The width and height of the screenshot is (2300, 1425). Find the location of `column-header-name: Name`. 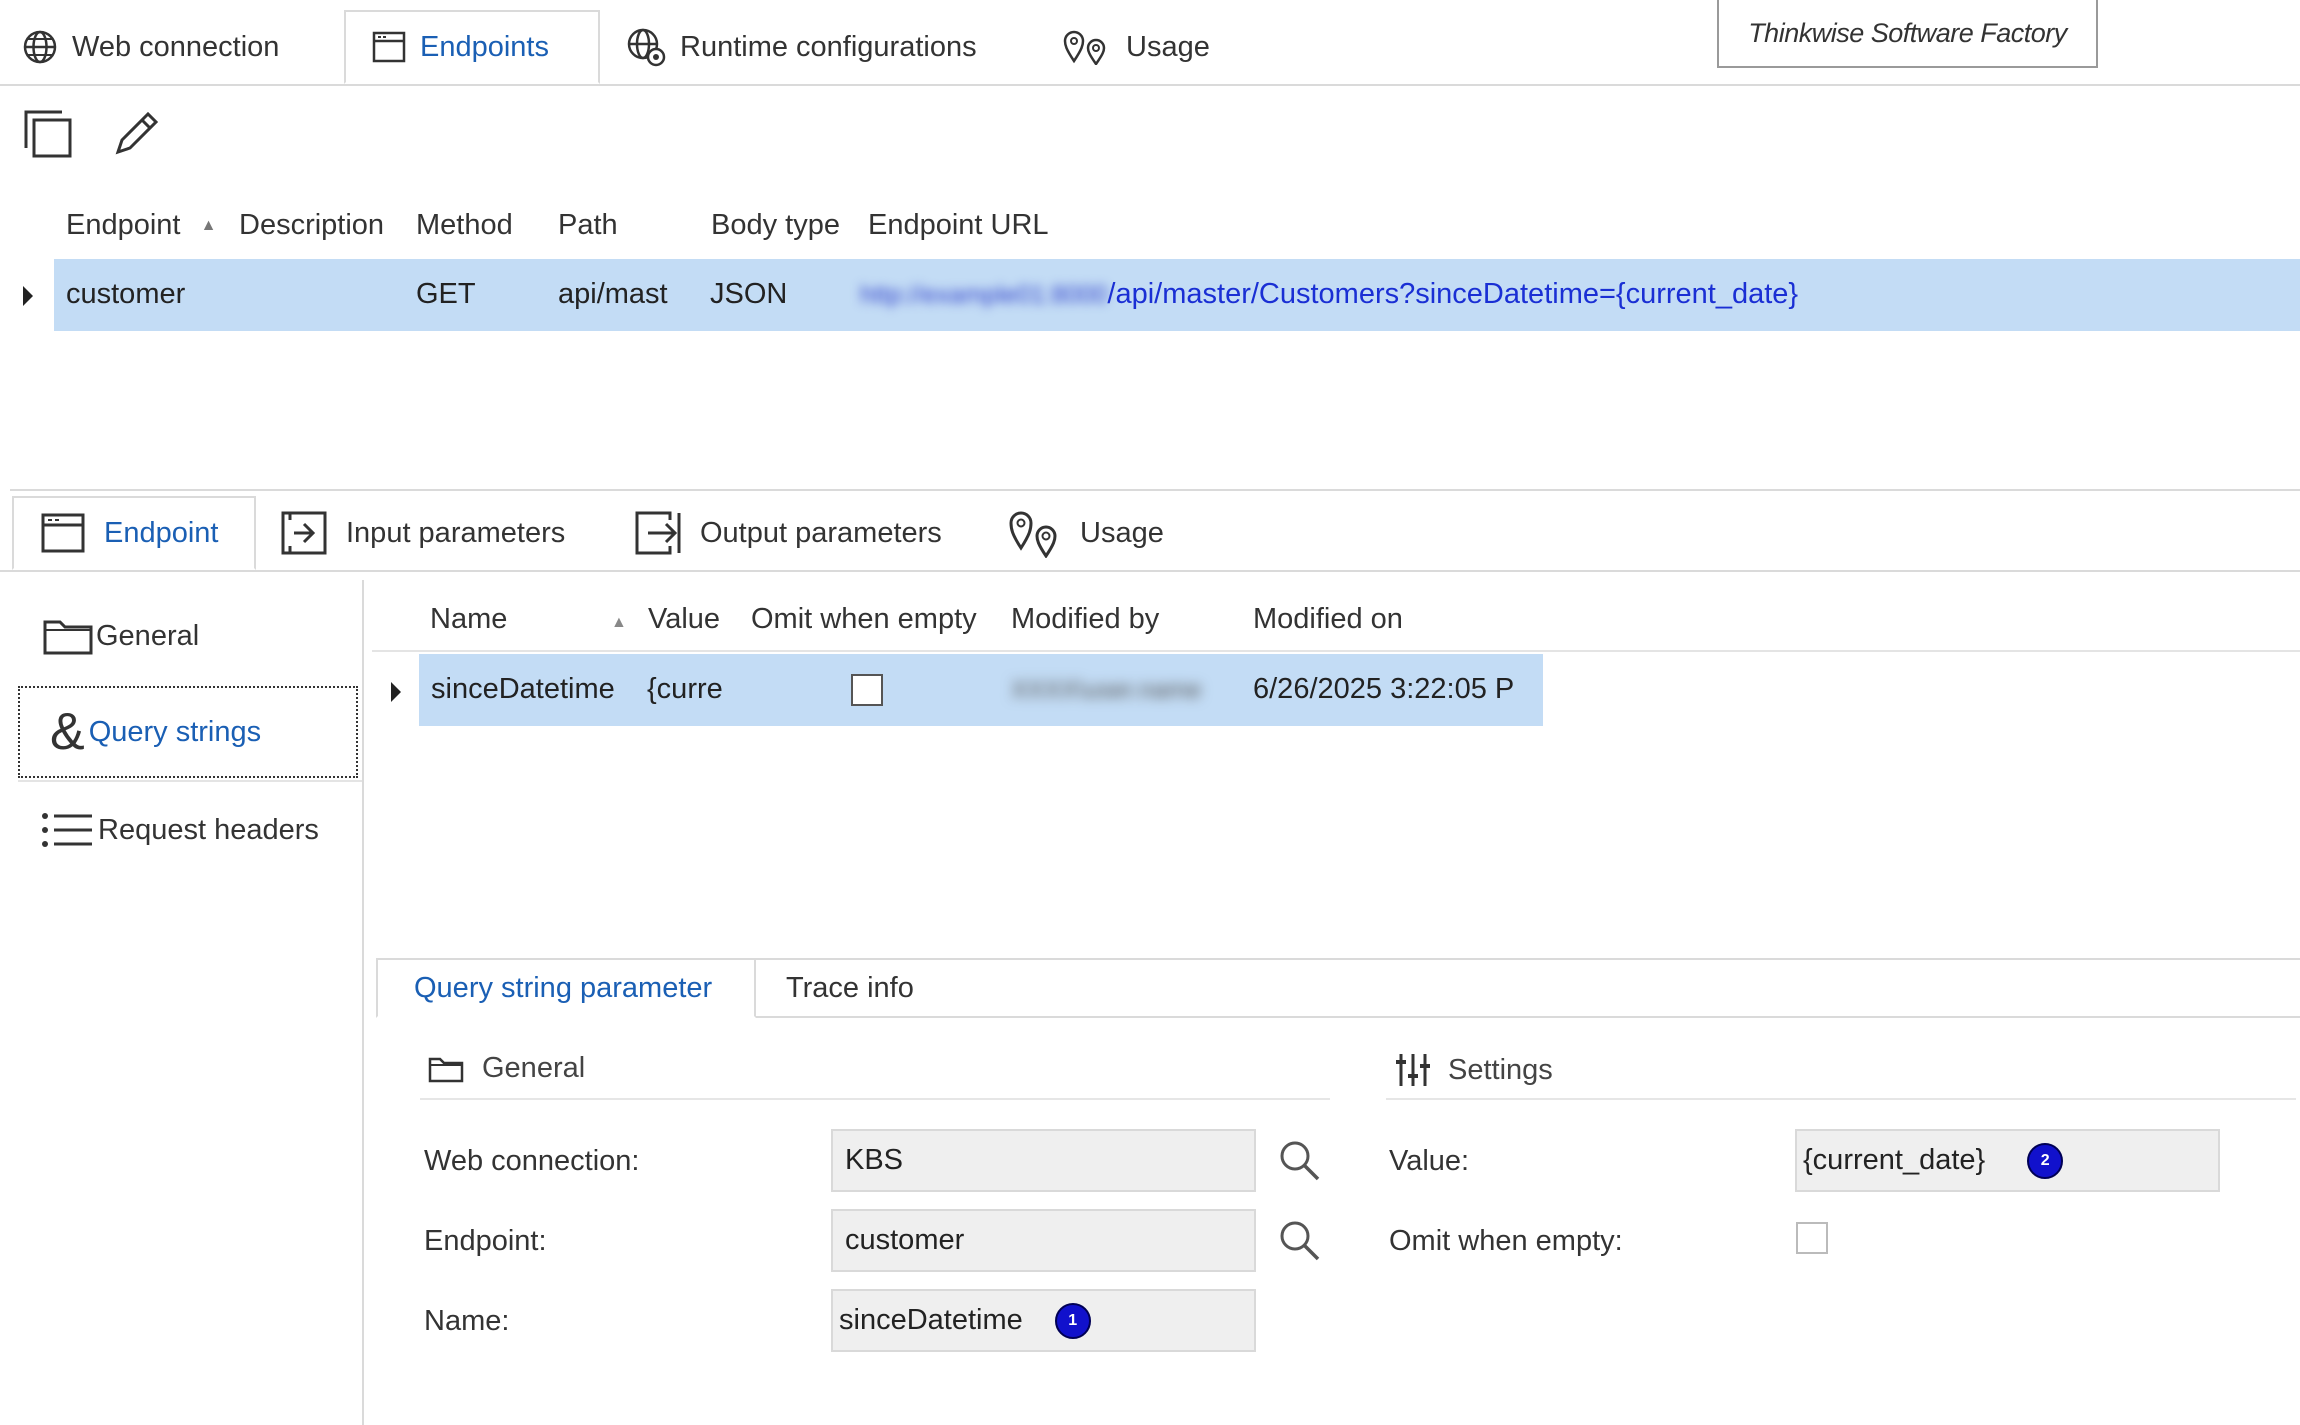

column-header-name: Name is located at coordinates (468, 619).